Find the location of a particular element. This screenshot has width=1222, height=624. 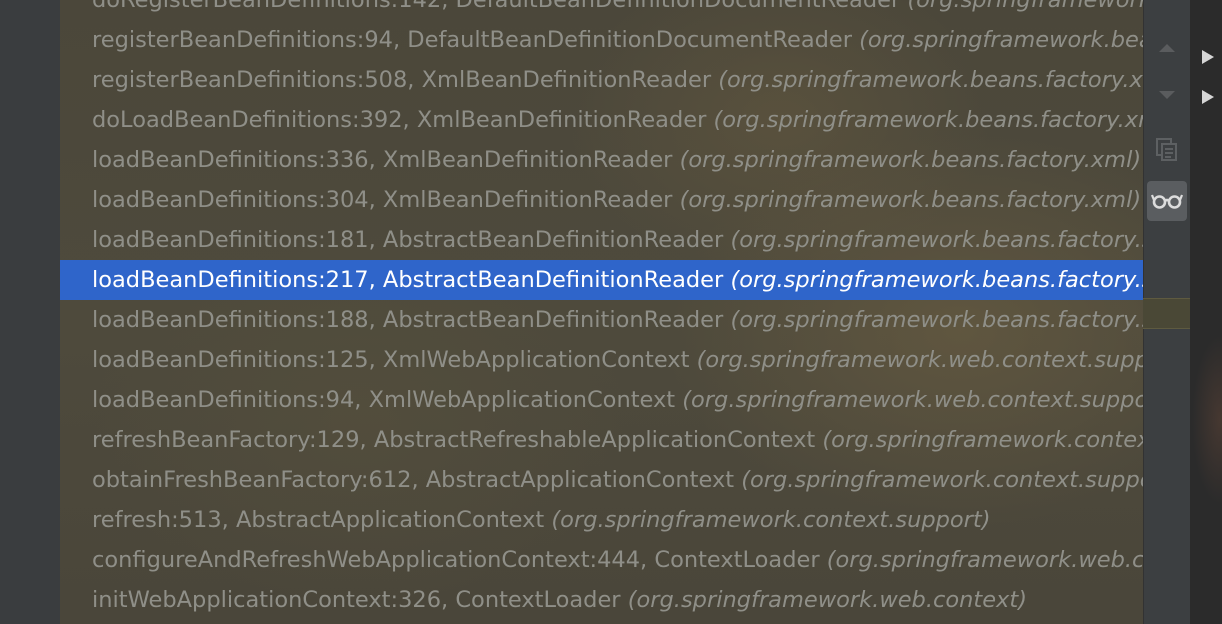

frame-method: refresh:513, is located at coordinates (164, 520).